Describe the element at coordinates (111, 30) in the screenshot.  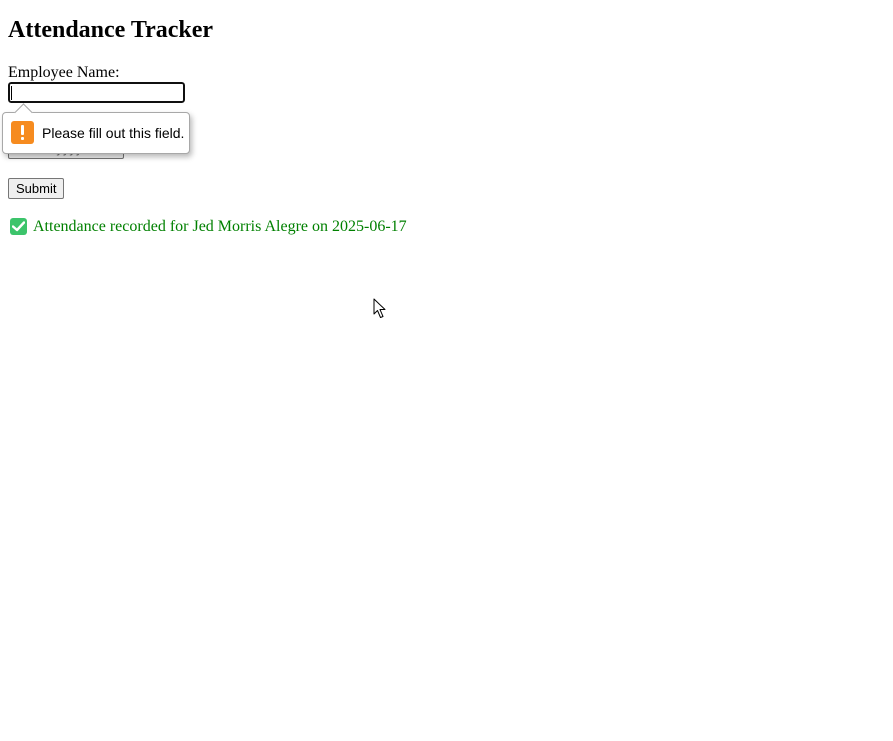
I see `page-title: Attendance Tracker` at that location.